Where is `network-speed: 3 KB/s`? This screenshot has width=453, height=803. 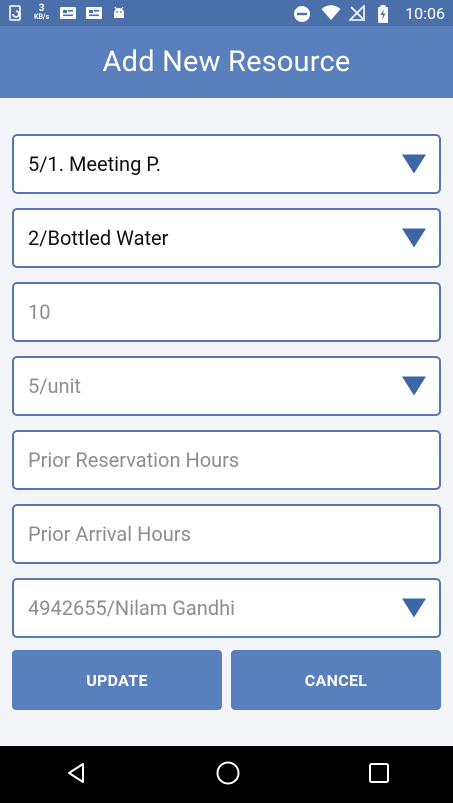
network-speed: 3 KB/s is located at coordinates (41, 13).